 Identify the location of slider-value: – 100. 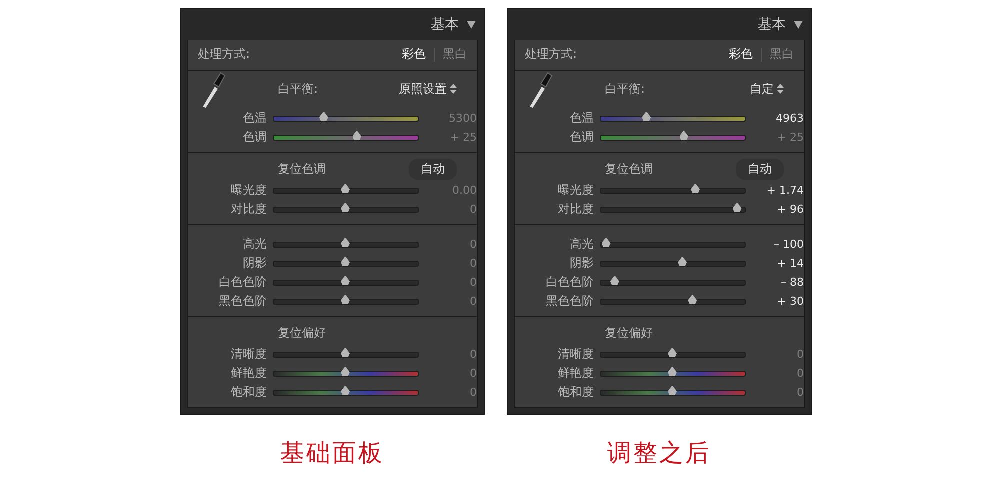
(788, 244).